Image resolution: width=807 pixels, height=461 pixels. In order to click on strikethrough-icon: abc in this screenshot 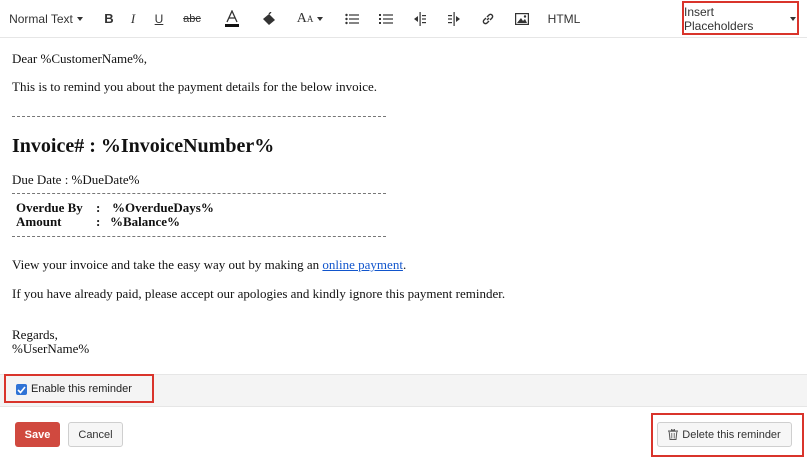, I will do `click(192, 18)`.